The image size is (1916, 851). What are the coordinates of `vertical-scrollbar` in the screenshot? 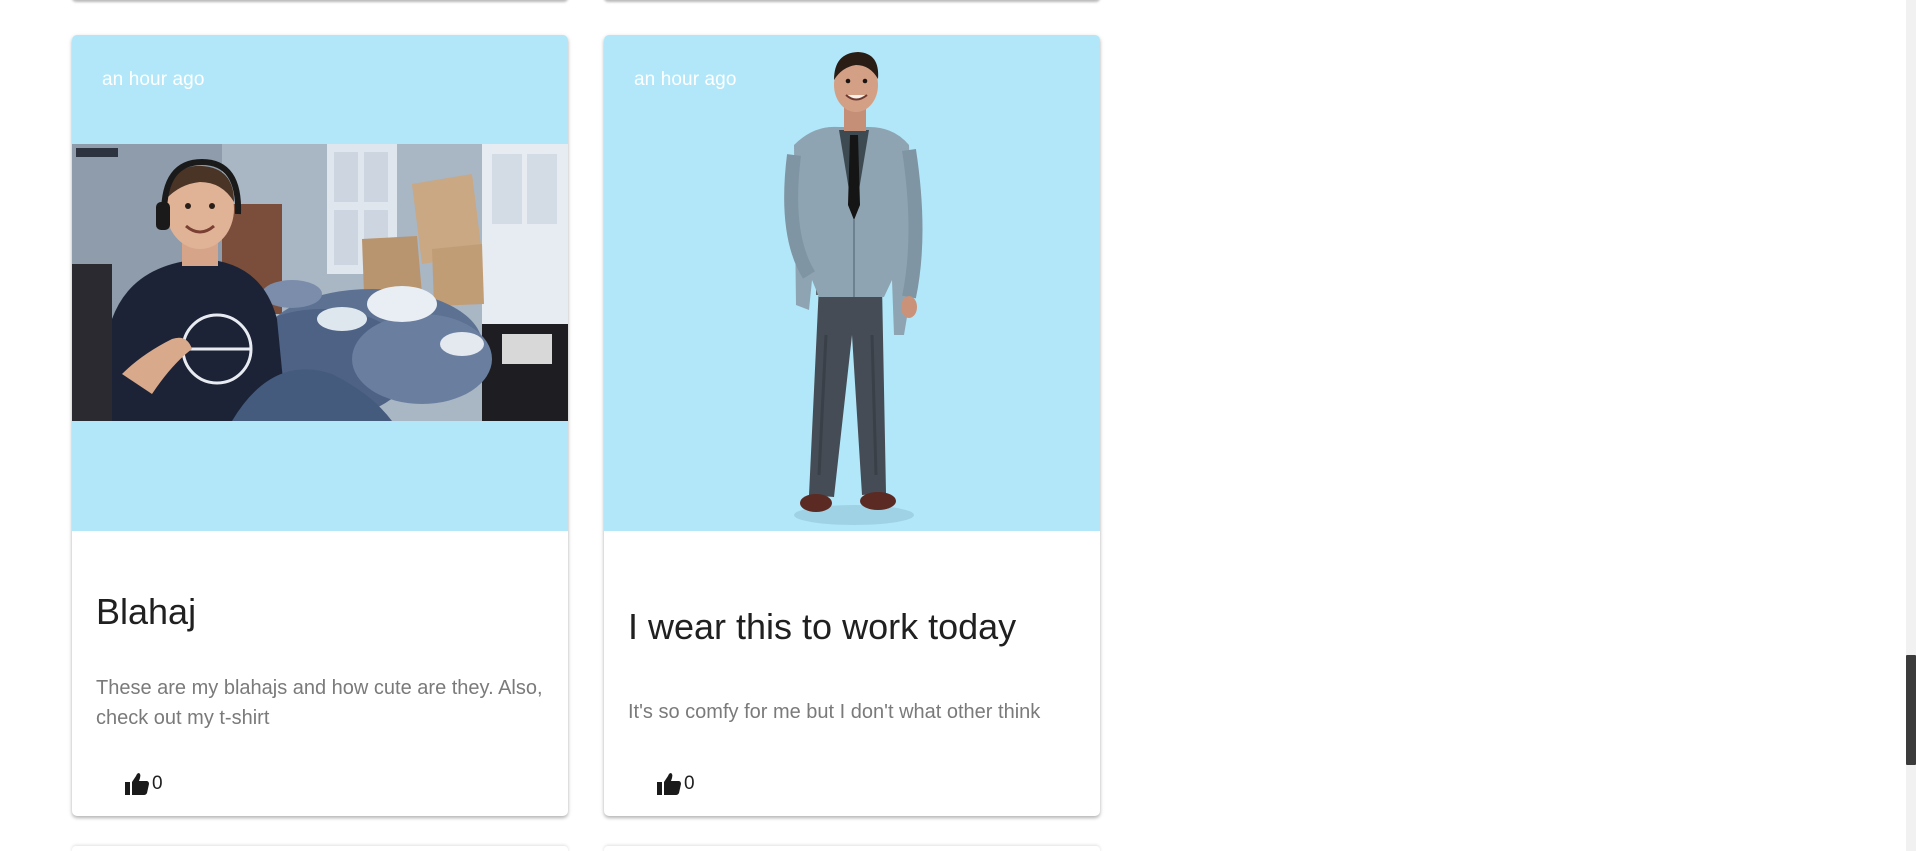 It's located at (1911, 425).